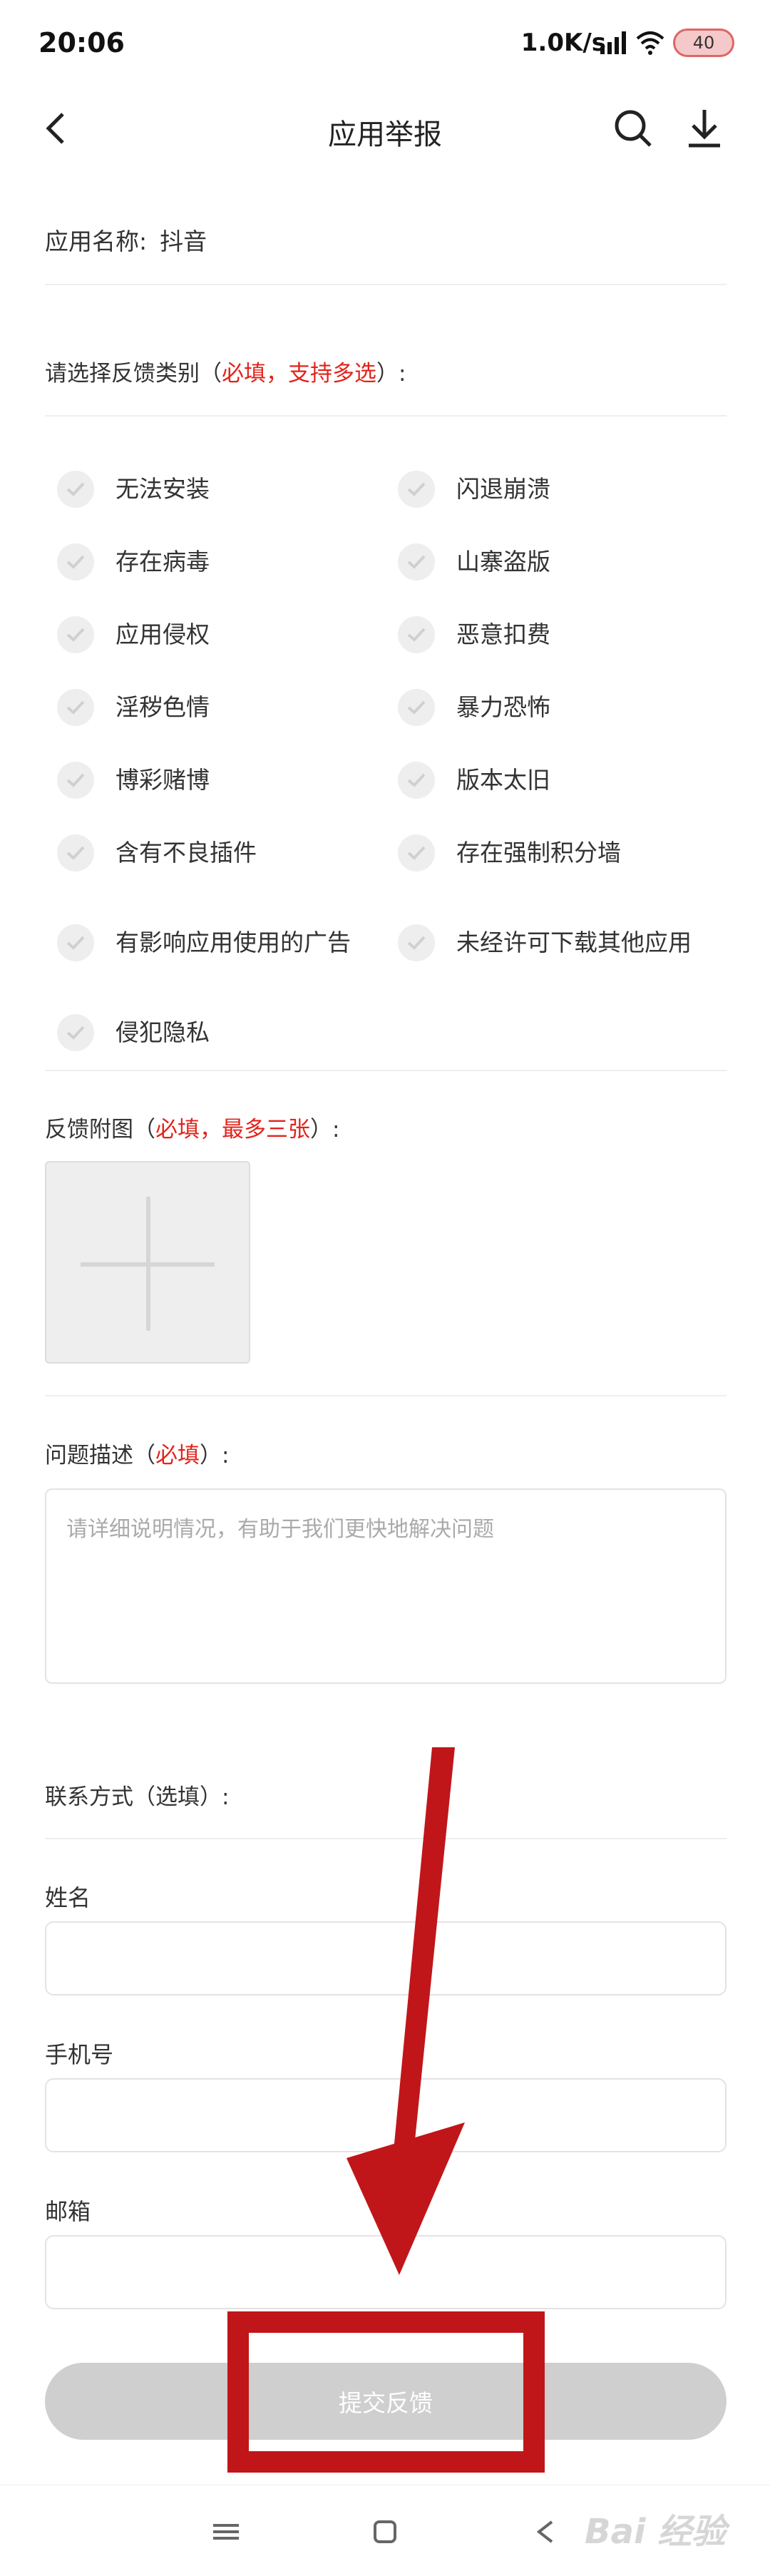  What do you see at coordinates (574, 942) in the screenshot?
I see `category-label: 未经许可下载其他应用` at bounding box center [574, 942].